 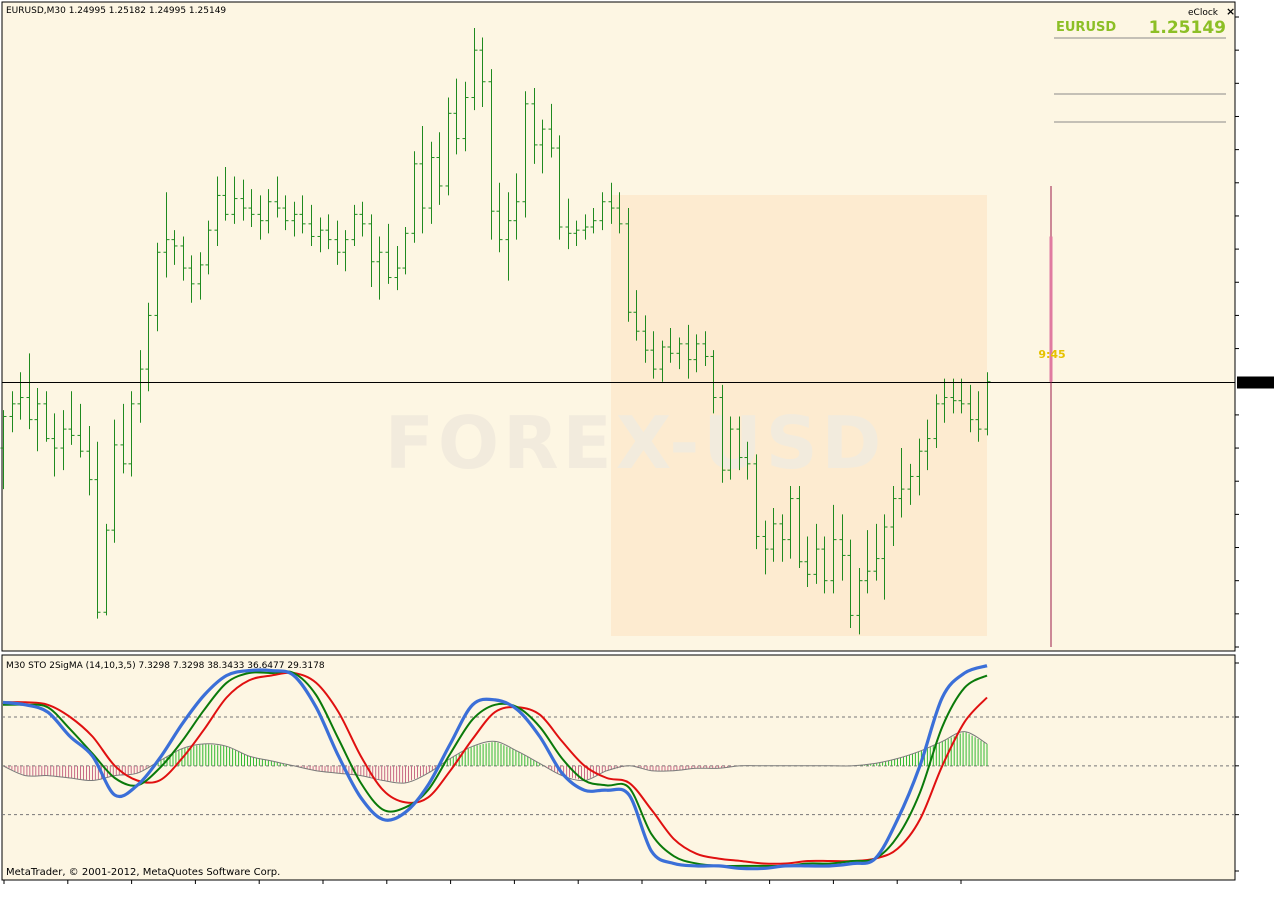 What do you see at coordinates (1187, 28) in the screenshot?
I see `eclock-price: 1.25149` at bounding box center [1187, 28].